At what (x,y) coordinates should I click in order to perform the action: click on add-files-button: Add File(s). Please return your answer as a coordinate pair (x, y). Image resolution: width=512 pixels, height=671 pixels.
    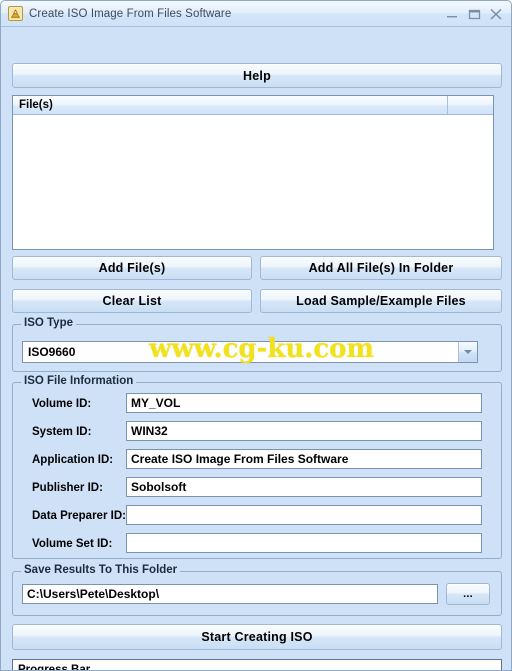
    Looking at the image, I should click on (132, 268).